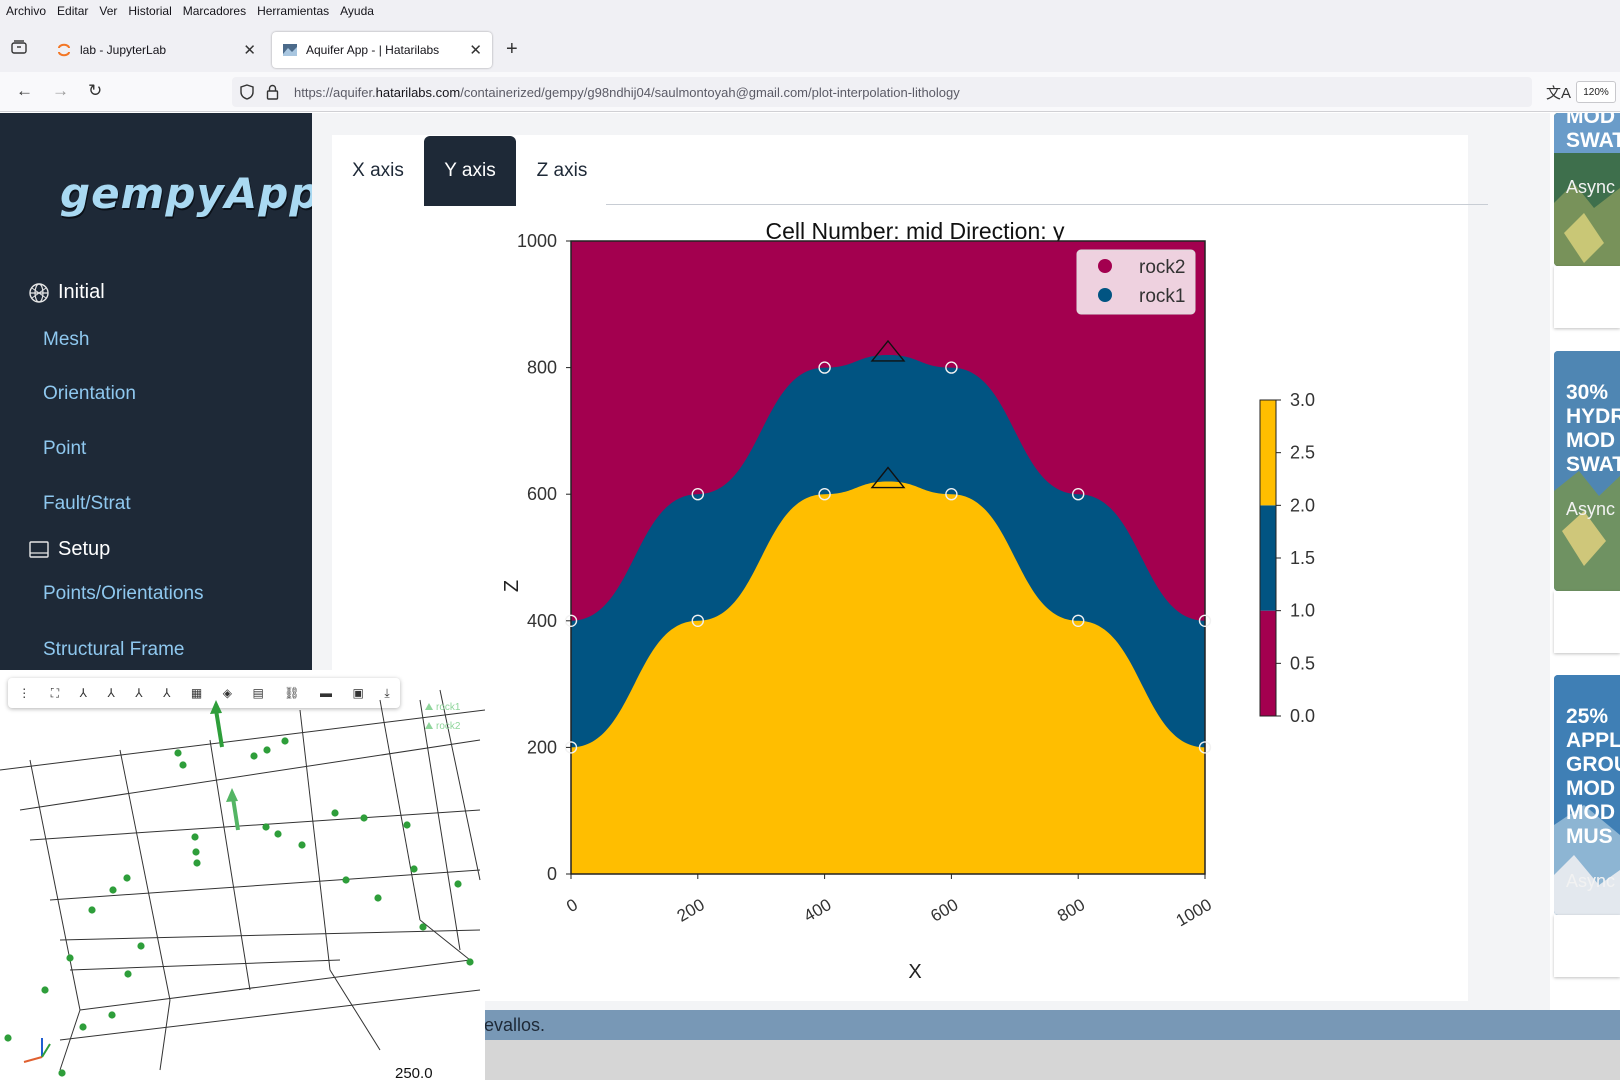 This screenshot has height=1080, width=1620. I want to click on footer-text: evallos., so click(514, 1025).